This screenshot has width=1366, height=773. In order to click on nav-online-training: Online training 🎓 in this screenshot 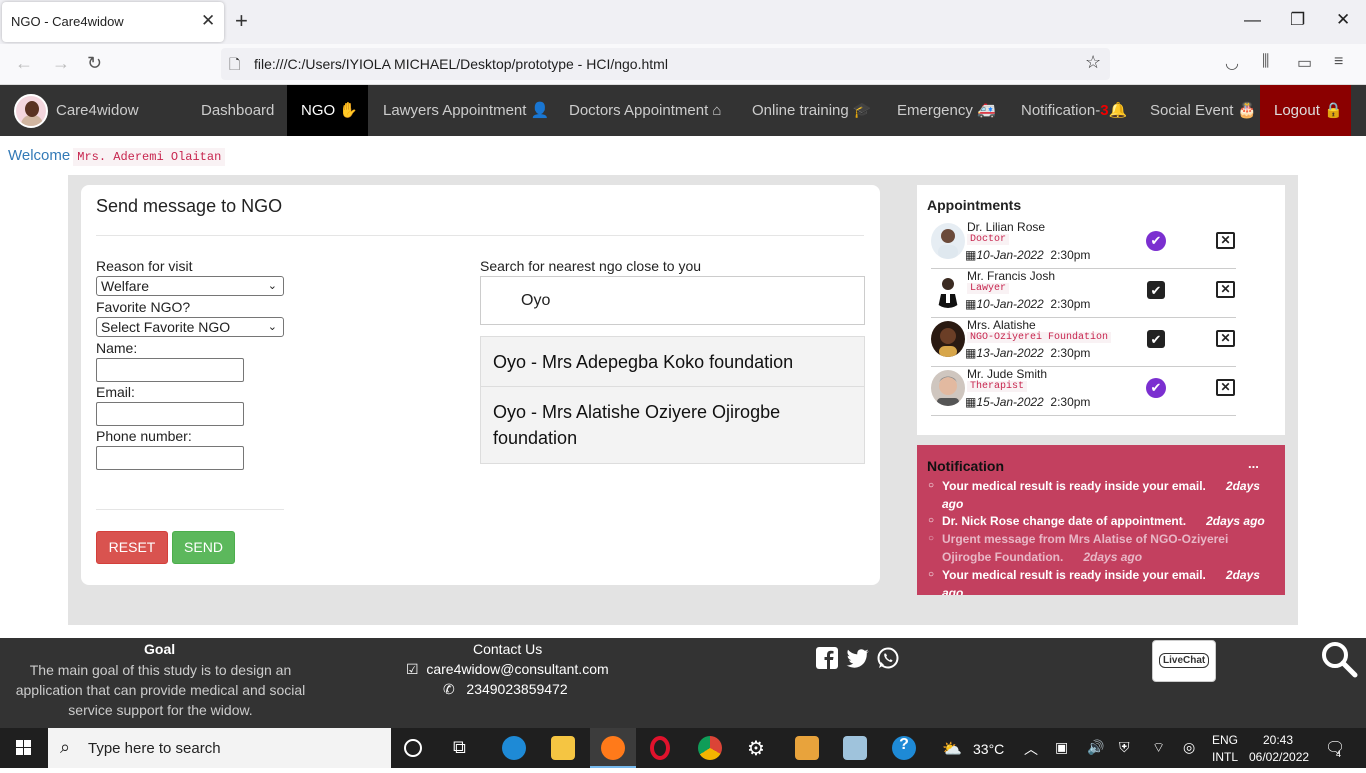, I will do `click(812, 110)`.